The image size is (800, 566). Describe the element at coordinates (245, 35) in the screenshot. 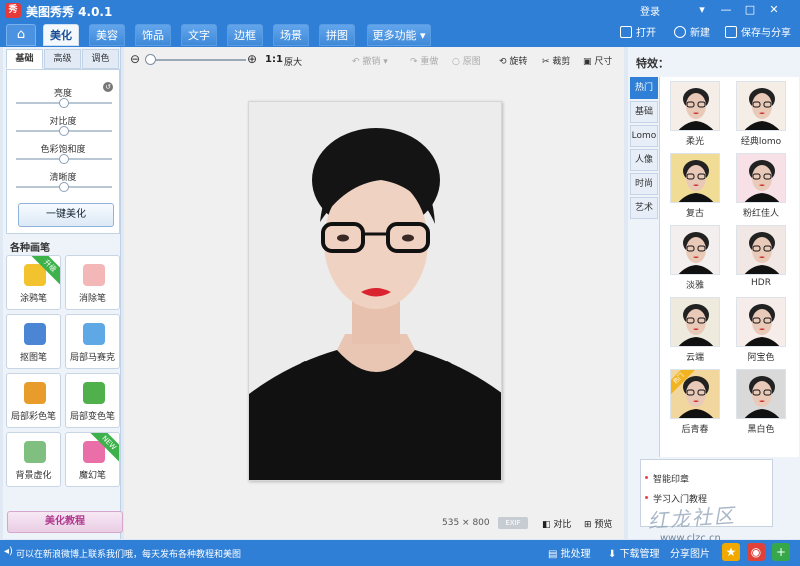

I see `tab-frame: 边框` at that location.